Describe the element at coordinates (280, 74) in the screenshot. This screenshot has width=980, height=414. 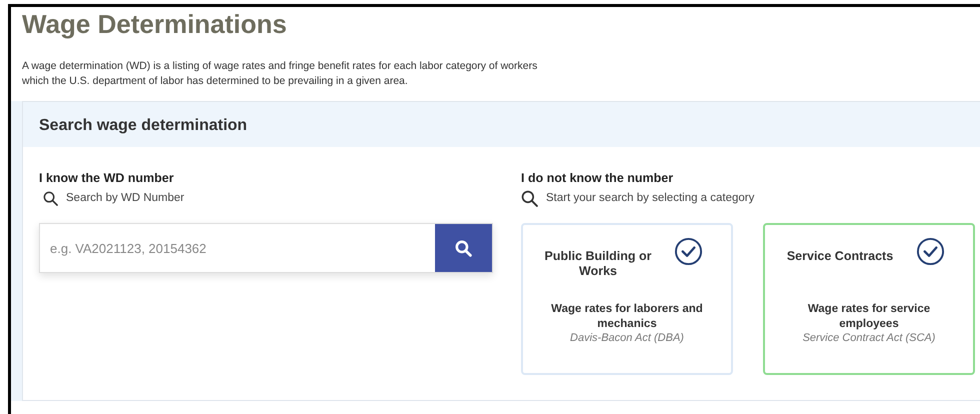
I see `page-description: A wage determination (WD) is a listing of wage rates and fringe benefit rates for each labor category of workers which the U.S. department of labor has determined to be prevailing in a given area.` at that location.